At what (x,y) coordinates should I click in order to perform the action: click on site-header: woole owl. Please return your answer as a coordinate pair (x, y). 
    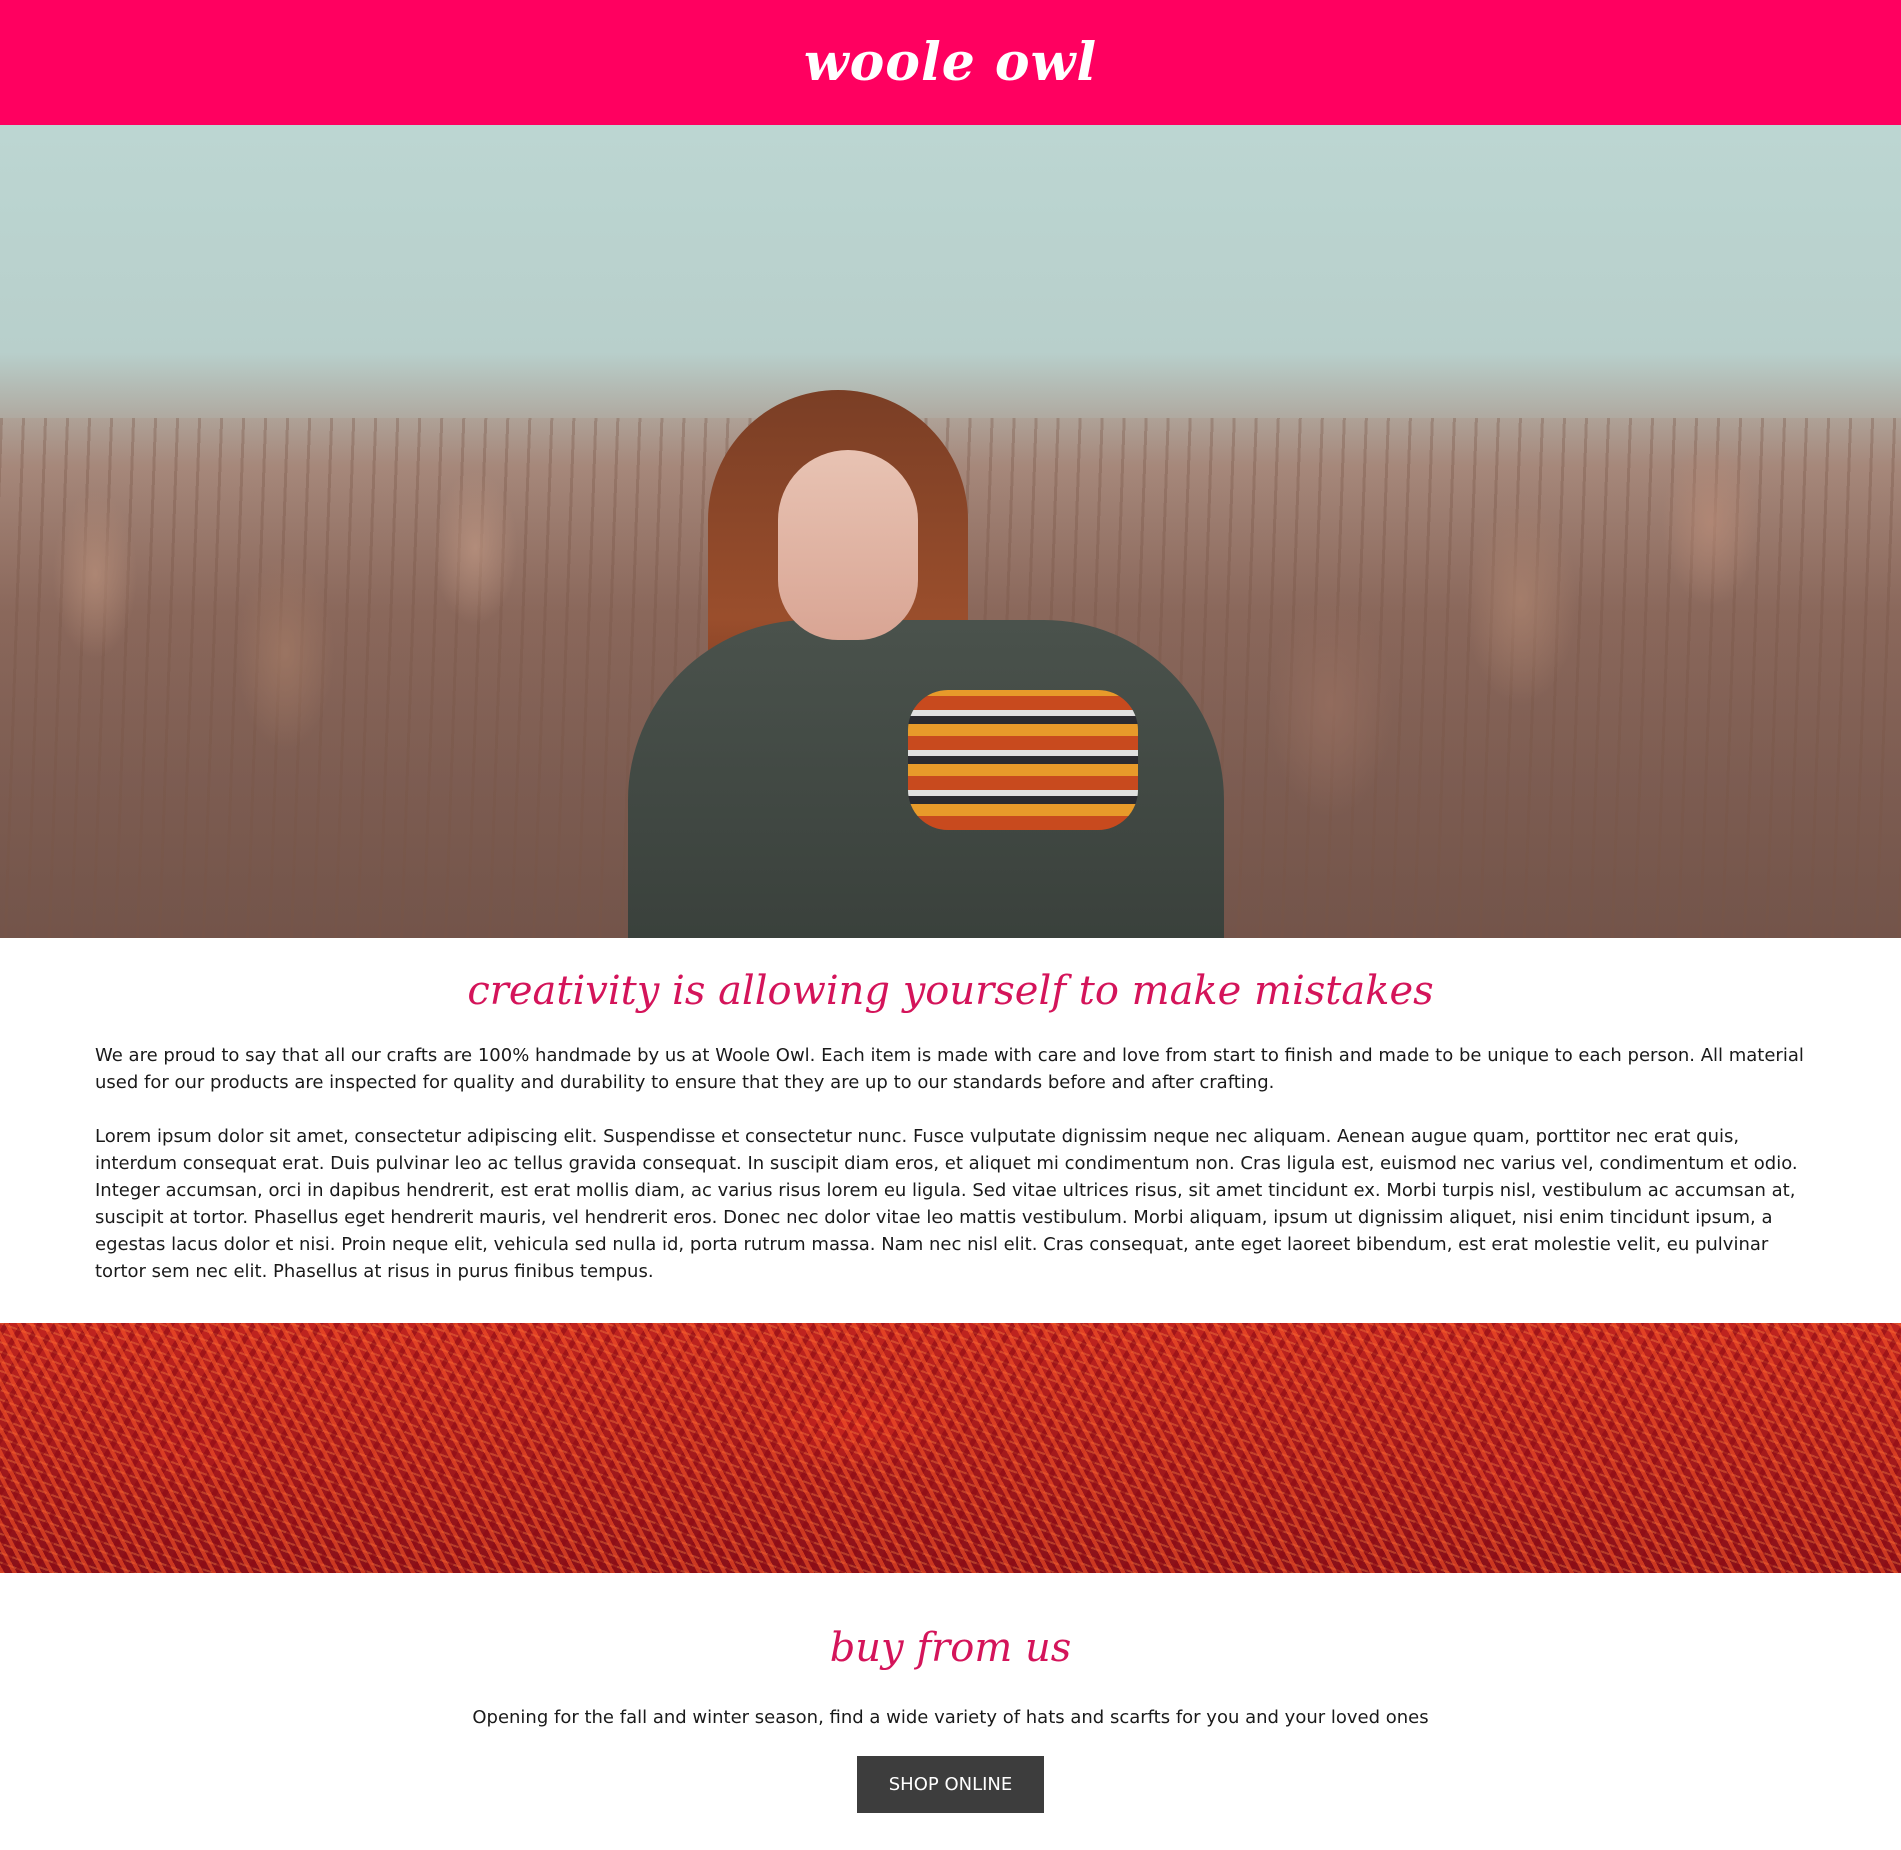
    Looking at the image, I should click on (950, 62).